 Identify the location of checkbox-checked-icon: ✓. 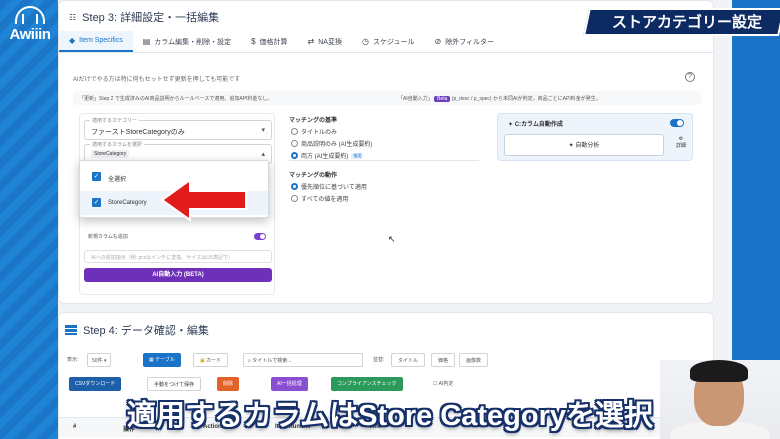
(96, 202).